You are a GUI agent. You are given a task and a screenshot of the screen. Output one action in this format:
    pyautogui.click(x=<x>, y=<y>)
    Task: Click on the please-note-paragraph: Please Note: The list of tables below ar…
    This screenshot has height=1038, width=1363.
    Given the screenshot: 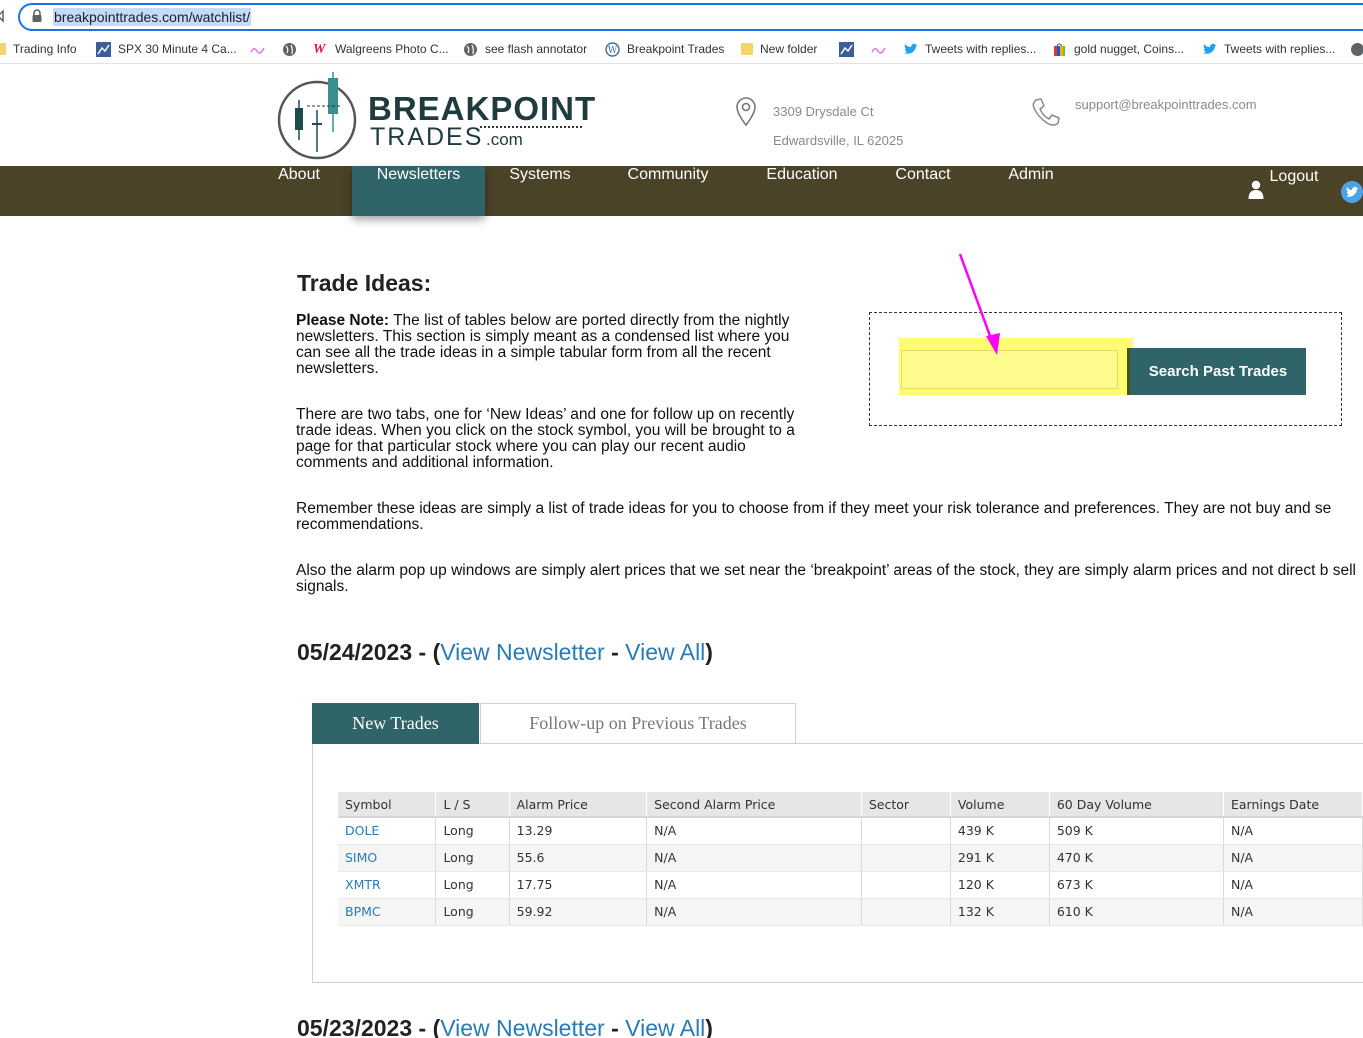 What is the action you would take?
    pyautogui.click(x=551, y=345)
    